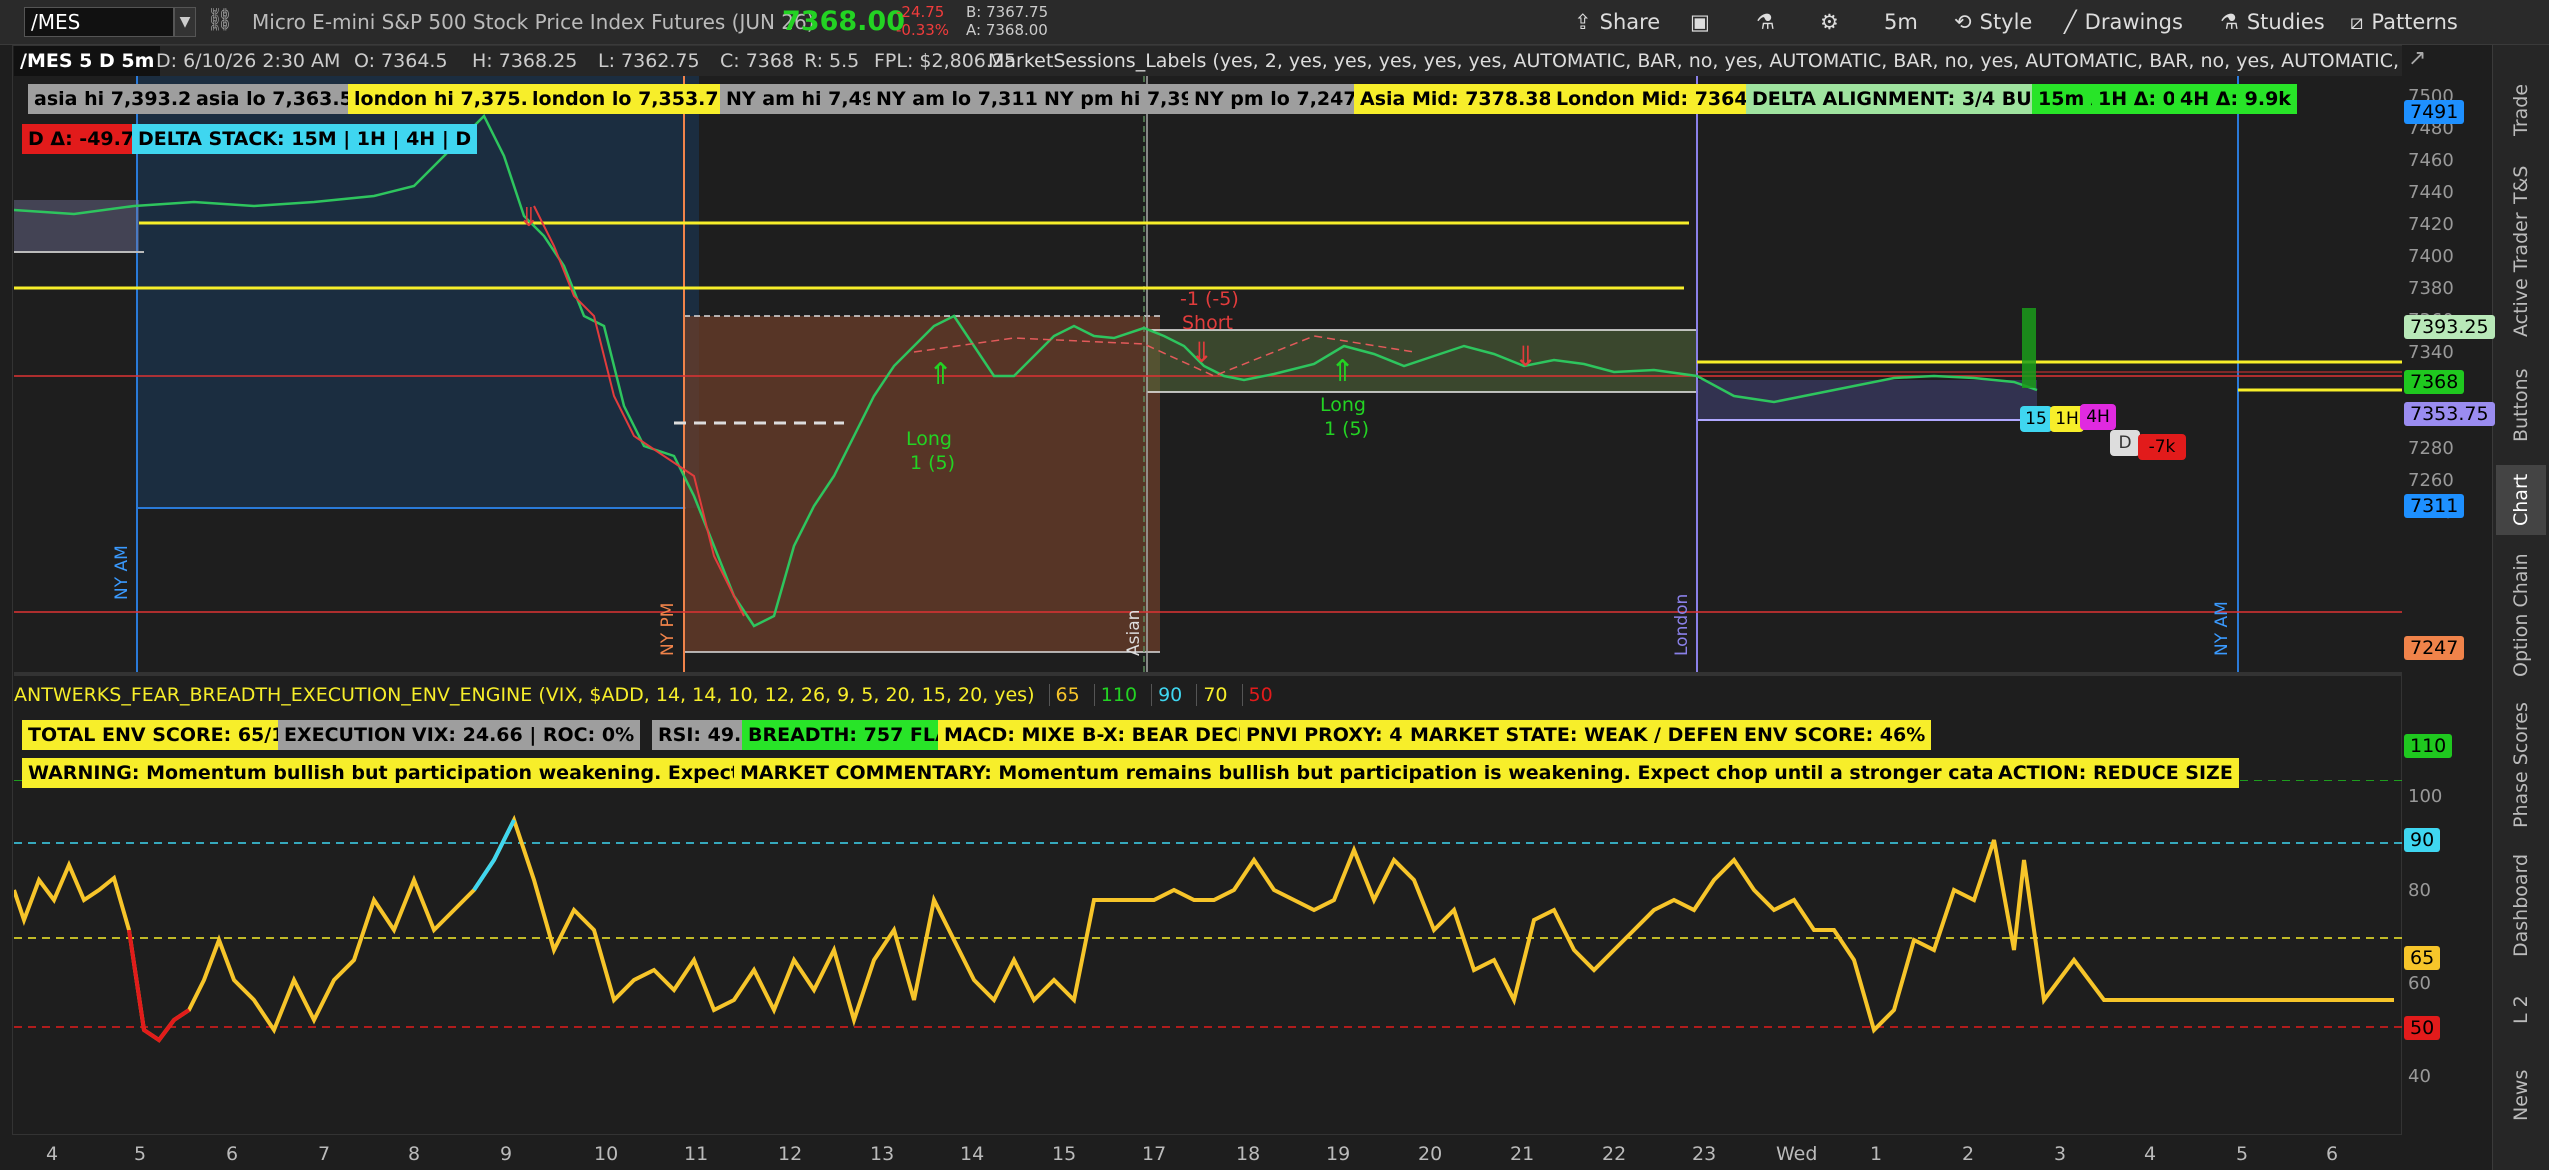  I want to click on style-icon: ⟲, so click(1963, 22).